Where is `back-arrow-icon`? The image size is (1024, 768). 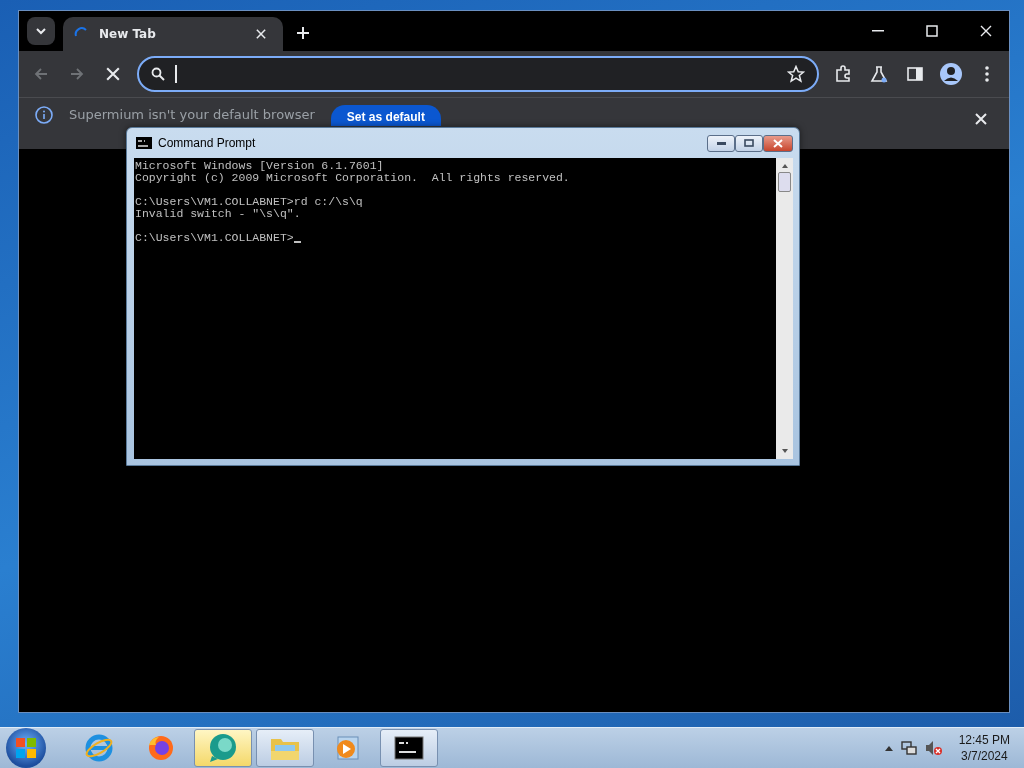 back-arrow-icon is located at coordinates (41, 74).